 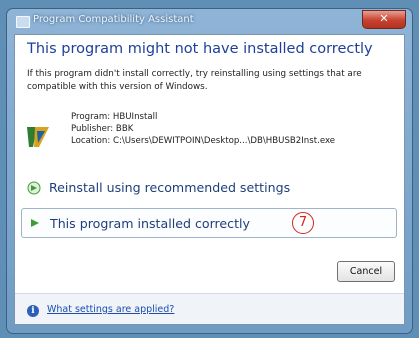 What do you see at coordinates (114, 117) in the screenshot?
I see `program-name: Program: HBUInstall` at bounding box center [114, 117].